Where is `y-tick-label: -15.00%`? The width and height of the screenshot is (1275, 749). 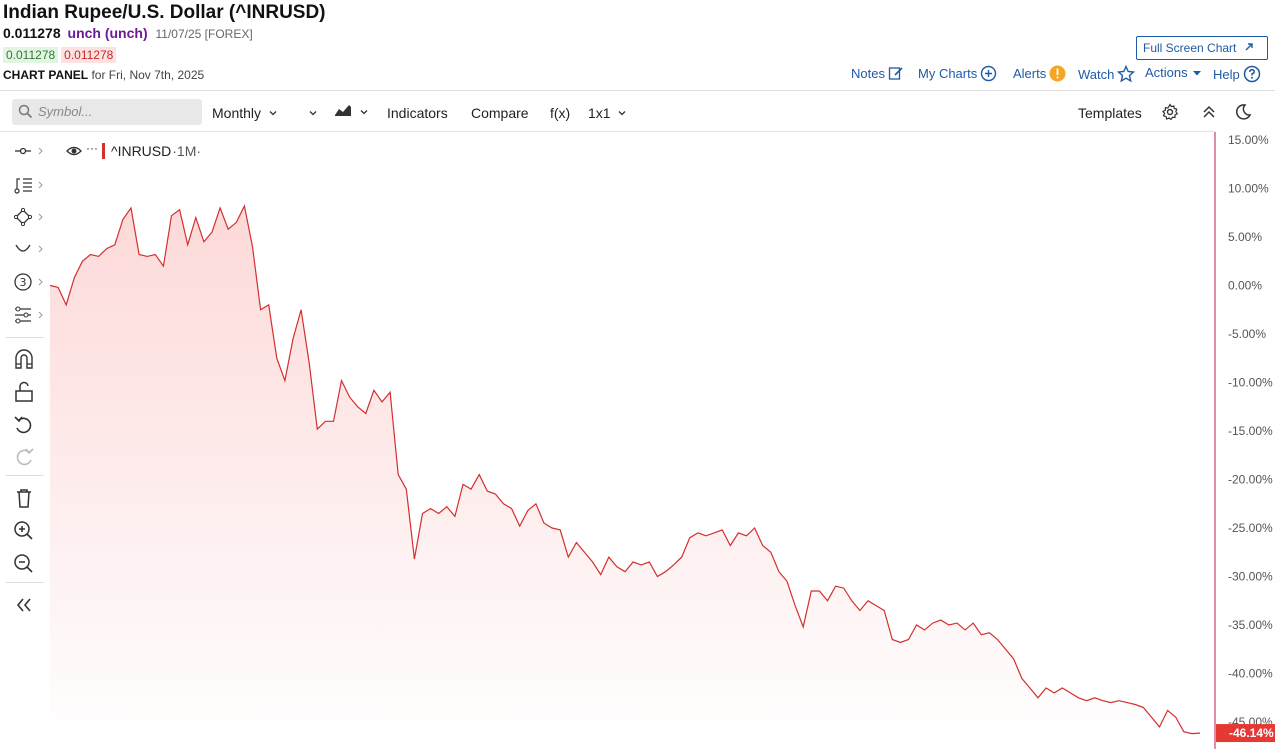 y-tick-label: -15.00% is located at coordinates (1250, 431).